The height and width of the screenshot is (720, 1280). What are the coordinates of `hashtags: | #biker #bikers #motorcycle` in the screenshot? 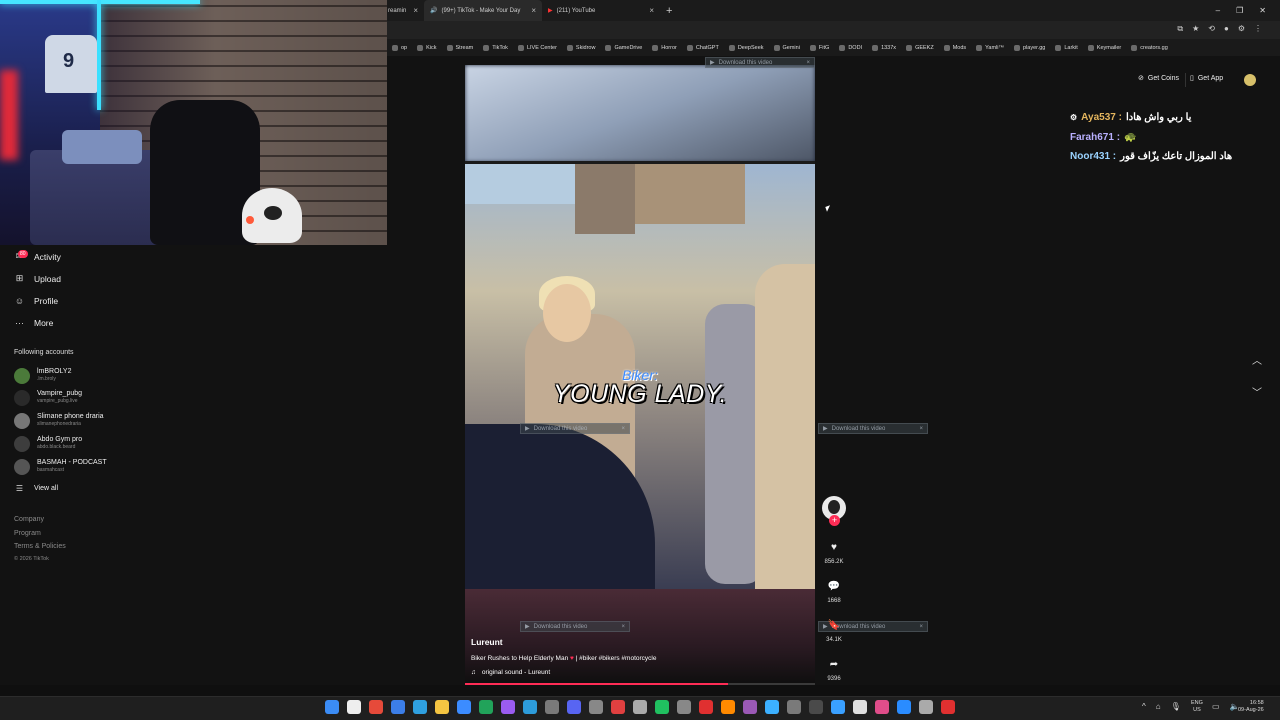 It's located at (616, 658).